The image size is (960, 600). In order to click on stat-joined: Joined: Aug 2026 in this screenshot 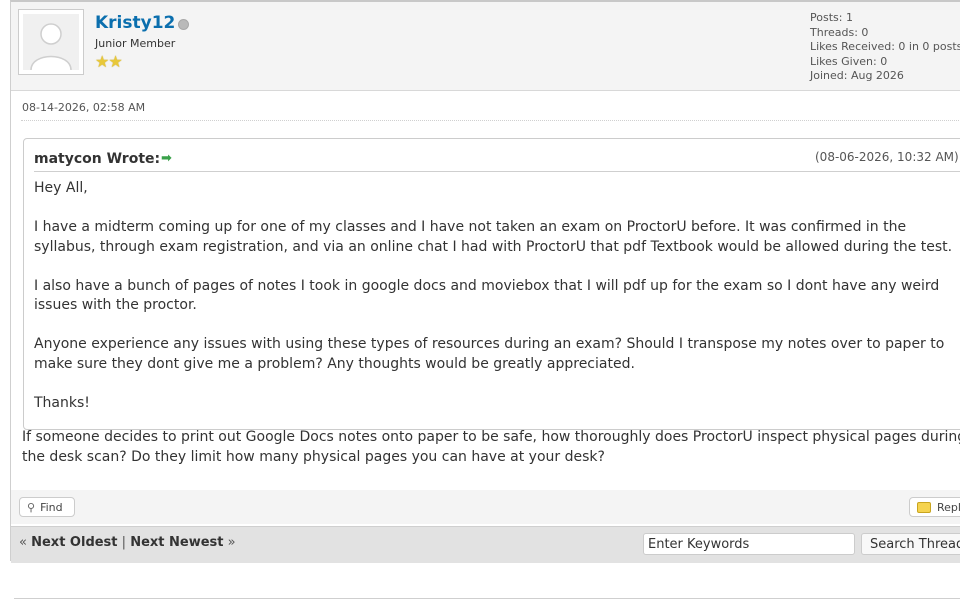, I will do `click(857, 75)`.